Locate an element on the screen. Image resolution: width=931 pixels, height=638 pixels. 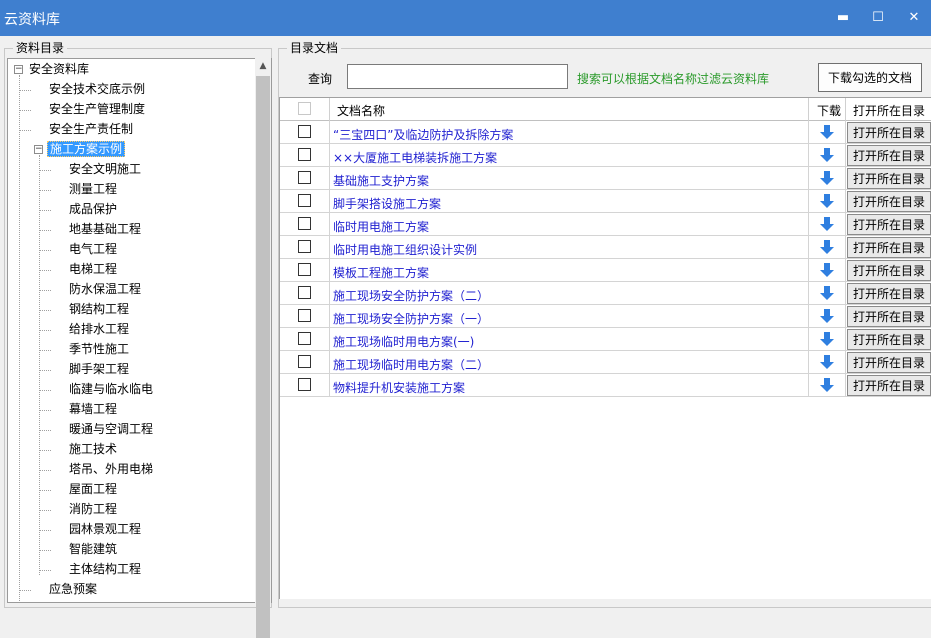
minimize-button: ▬ is located at coordinates (843, 18).